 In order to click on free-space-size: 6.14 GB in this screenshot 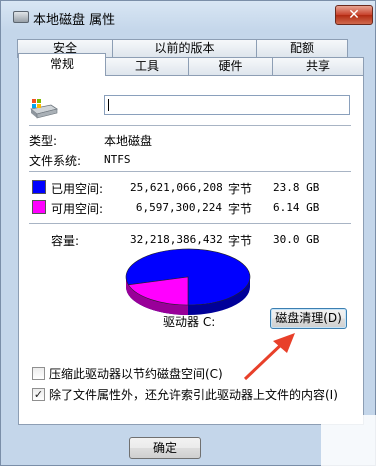, I will do `click(296, 207)`.